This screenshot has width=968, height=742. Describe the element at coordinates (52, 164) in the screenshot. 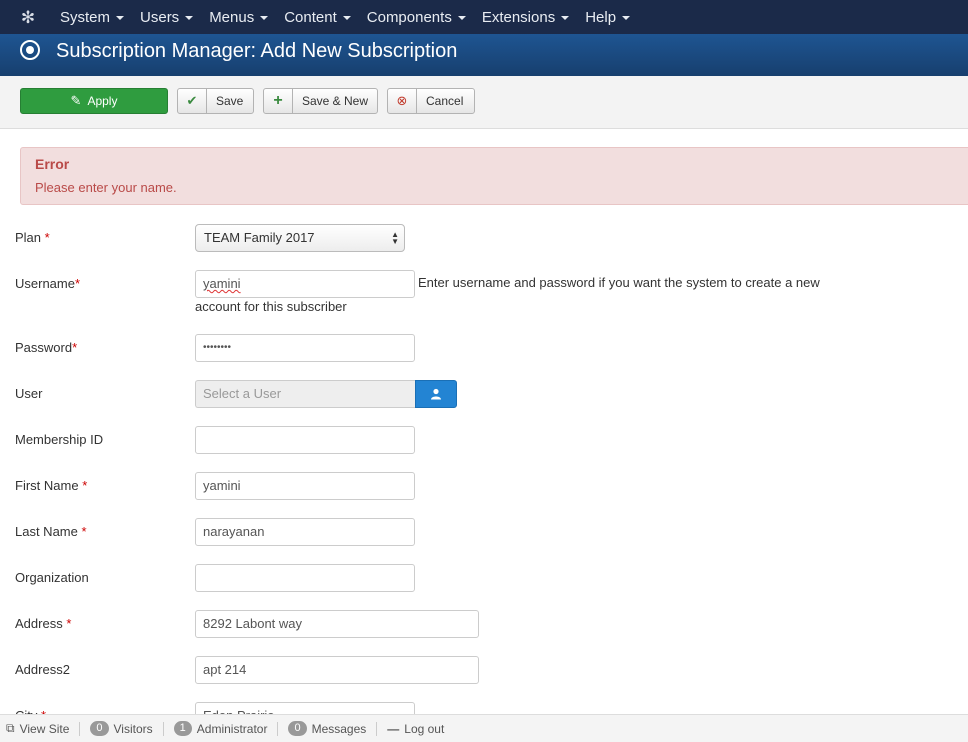

I see `alert-heading: Error` at that location.